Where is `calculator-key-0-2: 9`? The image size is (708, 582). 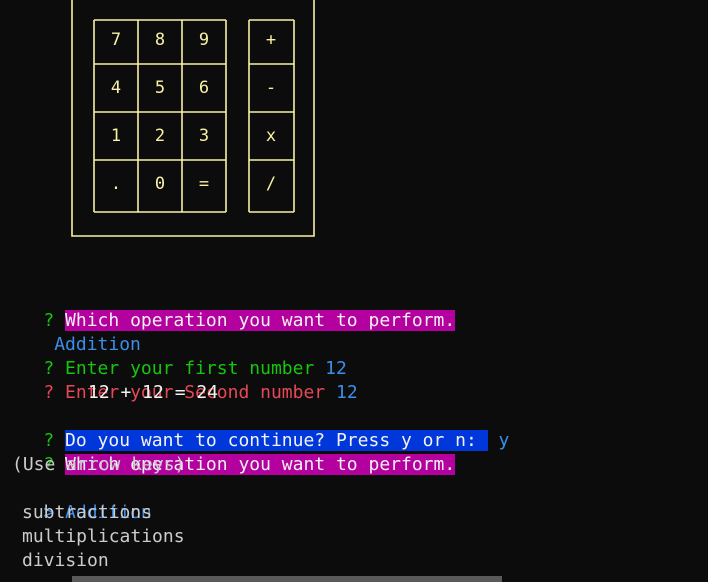
calculator-key-0-2: 9 is located at coordinates (204, 40).